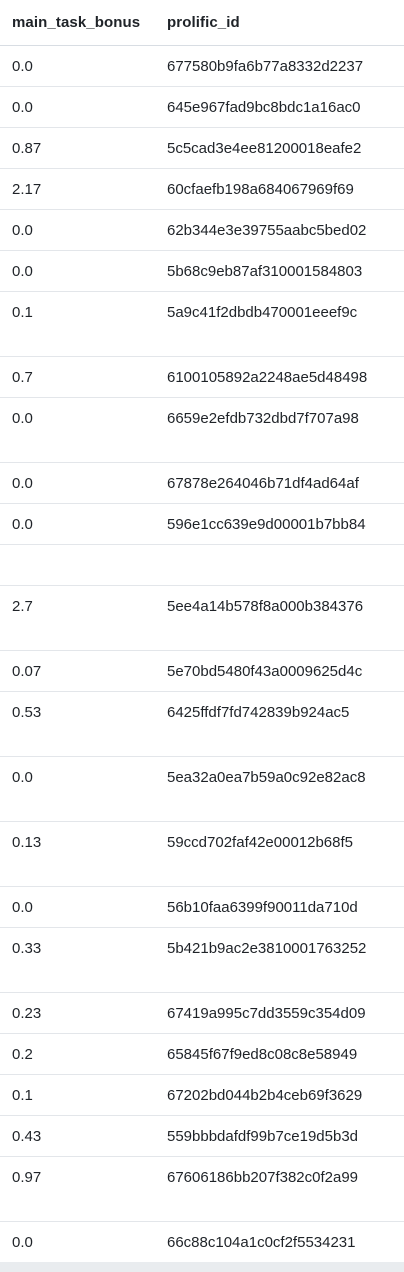 The width and height of the screenshot is (404, 1272). I want to click on table-row: 0.0 596e1cc639e9d00001b7bb84, so click(202, 524).